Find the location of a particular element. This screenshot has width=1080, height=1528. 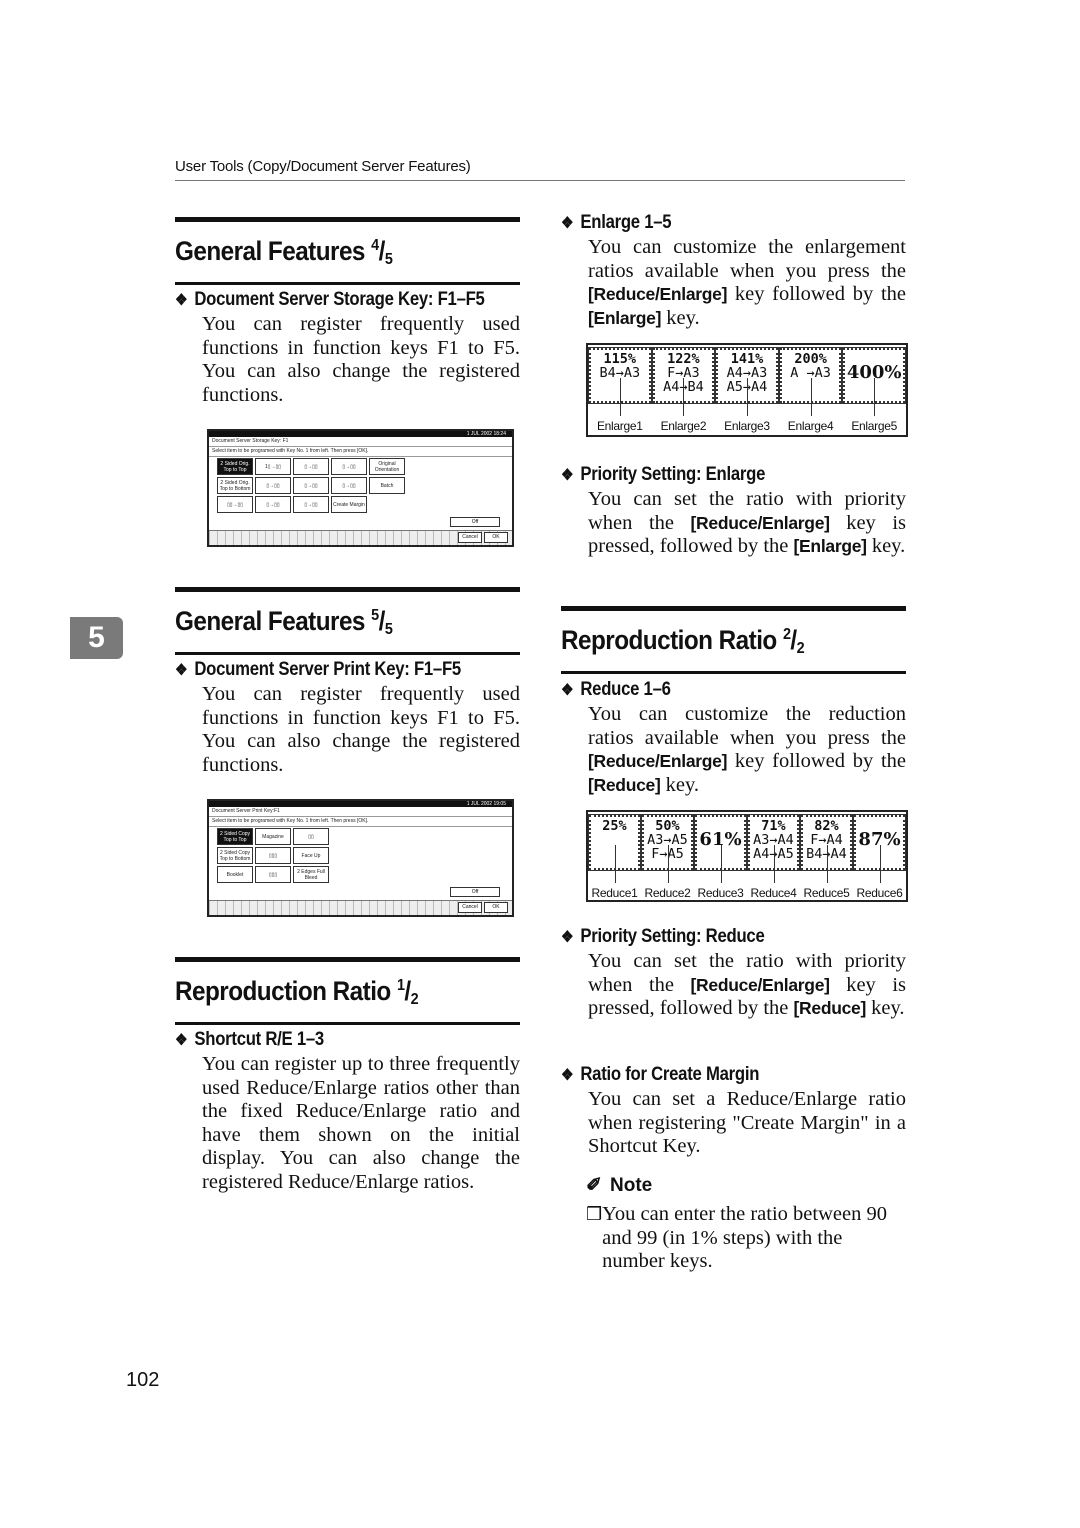

screen-option-button: Original Orientation is located at coordinates (387, 466).